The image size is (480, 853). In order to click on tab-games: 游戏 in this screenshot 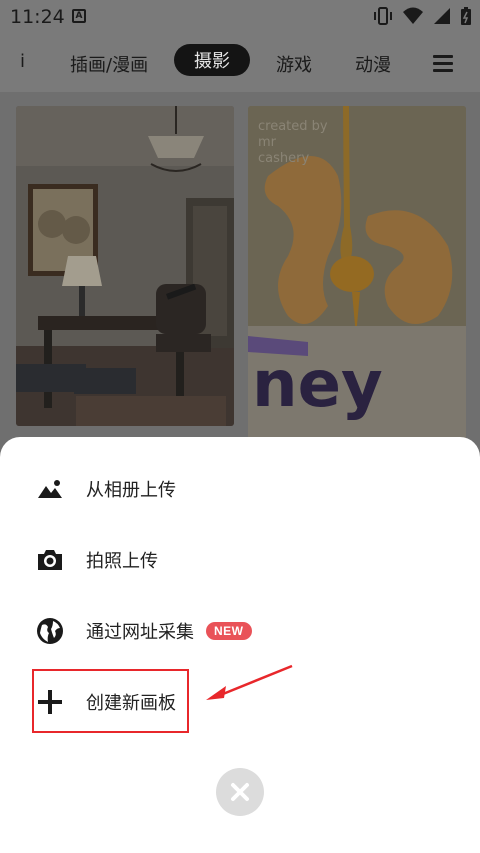, I will do `click(294, 64)`.